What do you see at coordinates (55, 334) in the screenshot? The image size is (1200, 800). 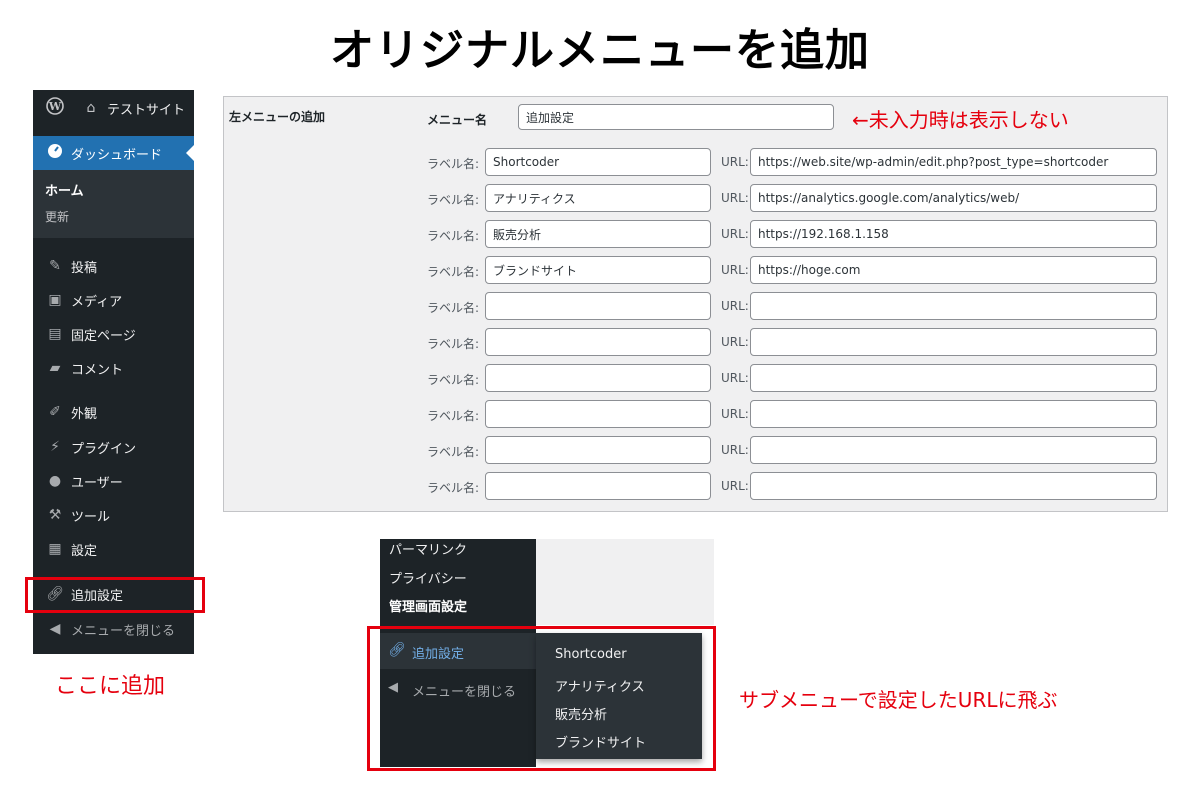 I see `page-icon: ▤` at bounding box center [55, 334].